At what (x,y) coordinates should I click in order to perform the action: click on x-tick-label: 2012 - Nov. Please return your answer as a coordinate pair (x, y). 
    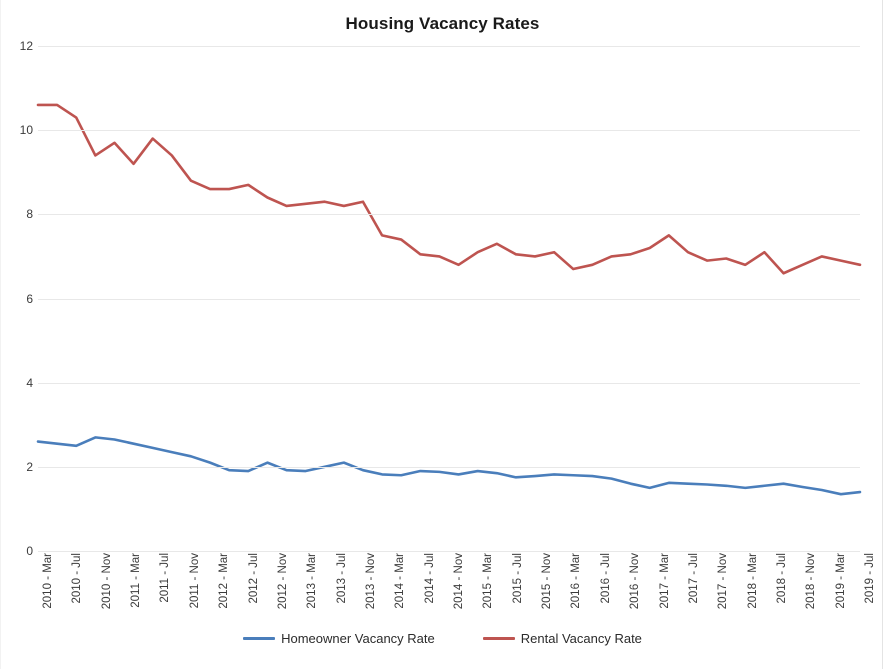
    Looking at the image, I should click on (282, 581).